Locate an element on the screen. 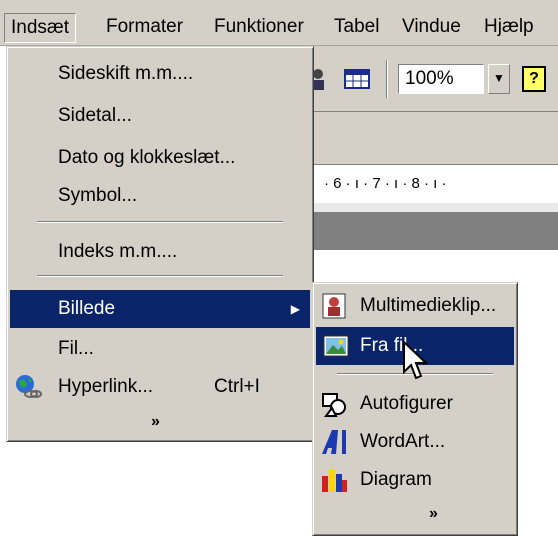 Image resolution: width=558 pixels, height=536 pixels. zoom-dropdown-arrow-icon: ▼ is located at coordinates (499, 79).